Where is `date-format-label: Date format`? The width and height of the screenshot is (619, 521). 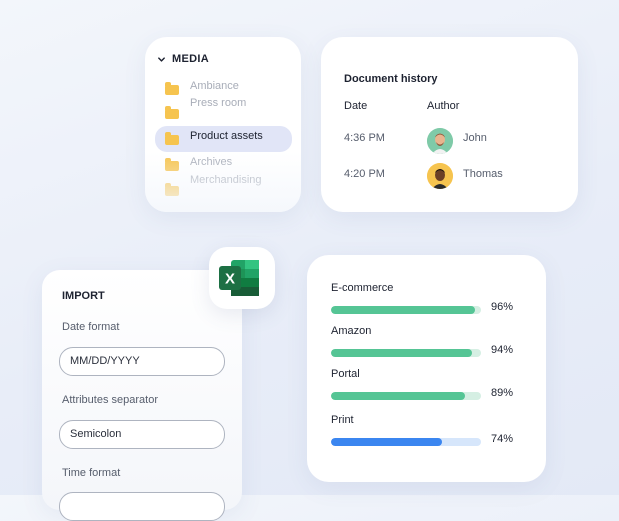 date-format-label: Date format is located at coordinates (91, 327).